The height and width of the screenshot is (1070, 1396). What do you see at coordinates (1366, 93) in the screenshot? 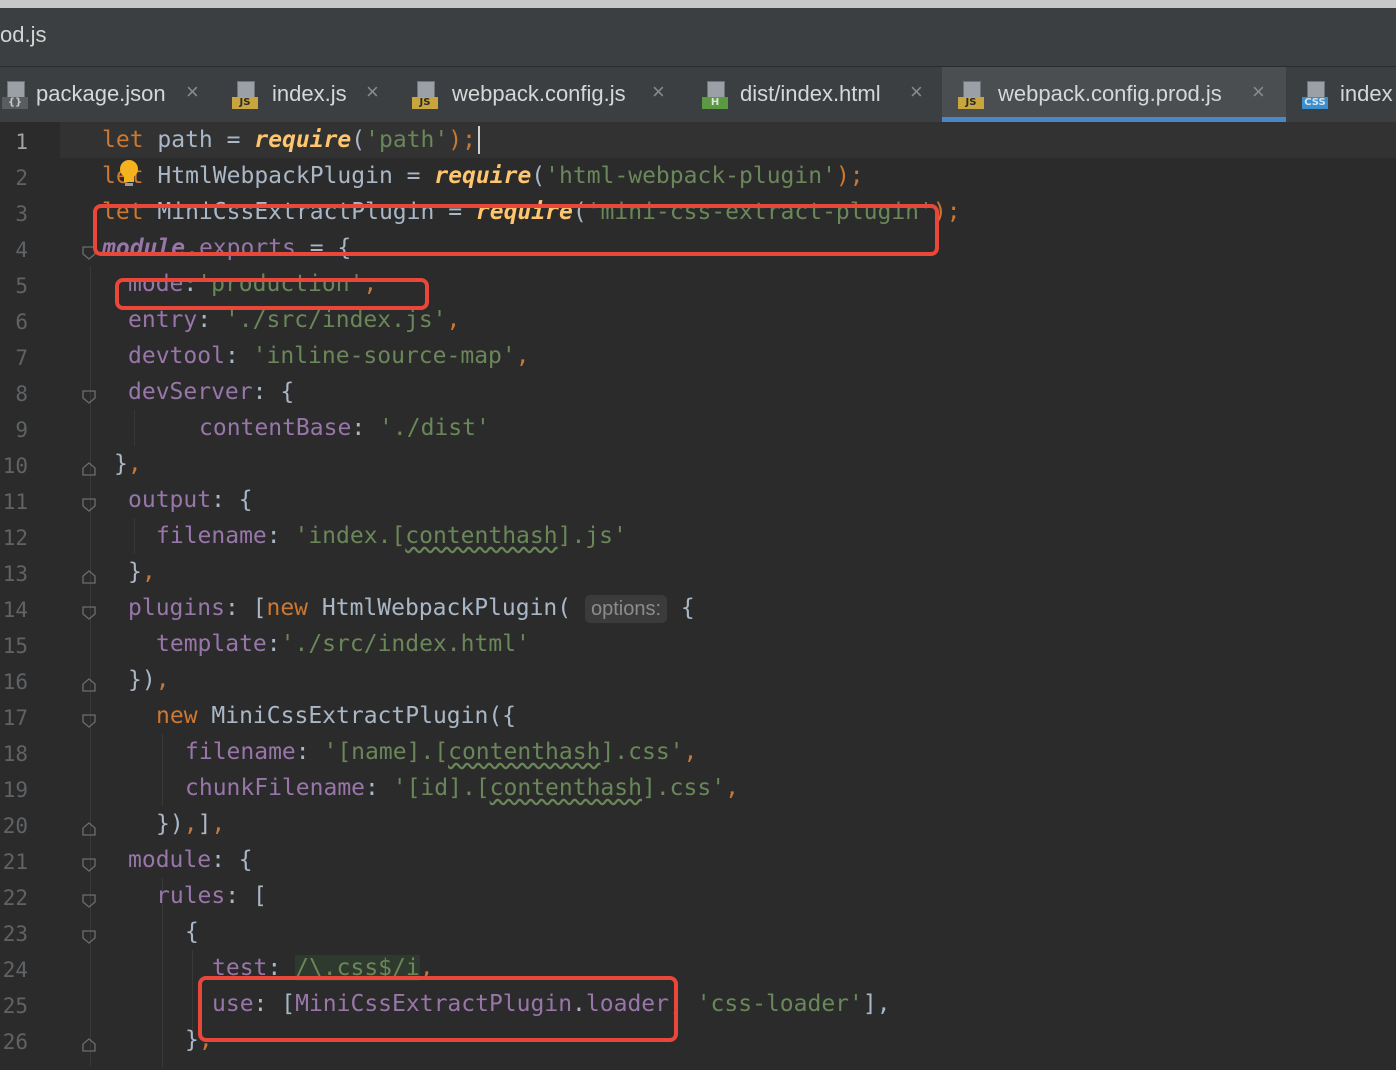
I see `tab-label: index` at bounding box center [1366, 93].